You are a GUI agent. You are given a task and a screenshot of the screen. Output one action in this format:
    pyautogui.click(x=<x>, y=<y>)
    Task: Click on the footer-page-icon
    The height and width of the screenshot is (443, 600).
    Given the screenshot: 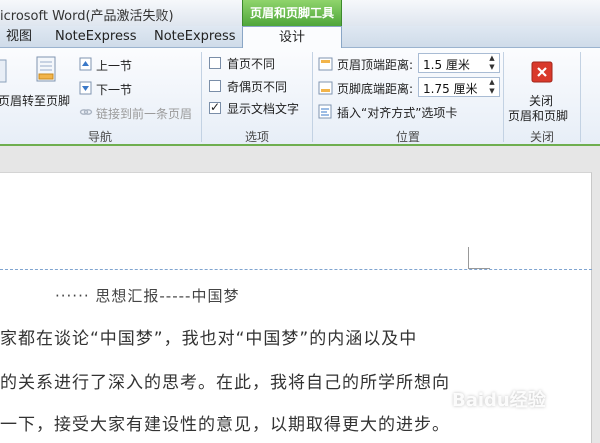 What is the action you would take?
    pyautogui.click(x=46, y=69)
    